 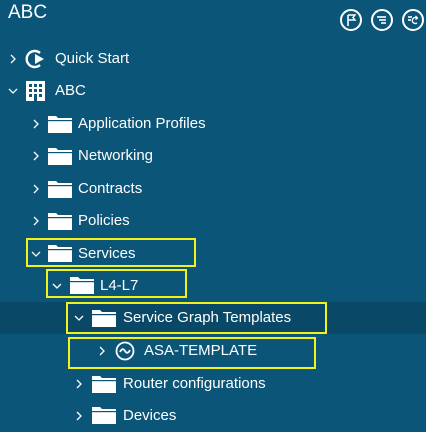 What do you see at coordinates (213, 91) in the screenshot?
I see `tree-item-abc: ABC` at bounding box center [213, 91].